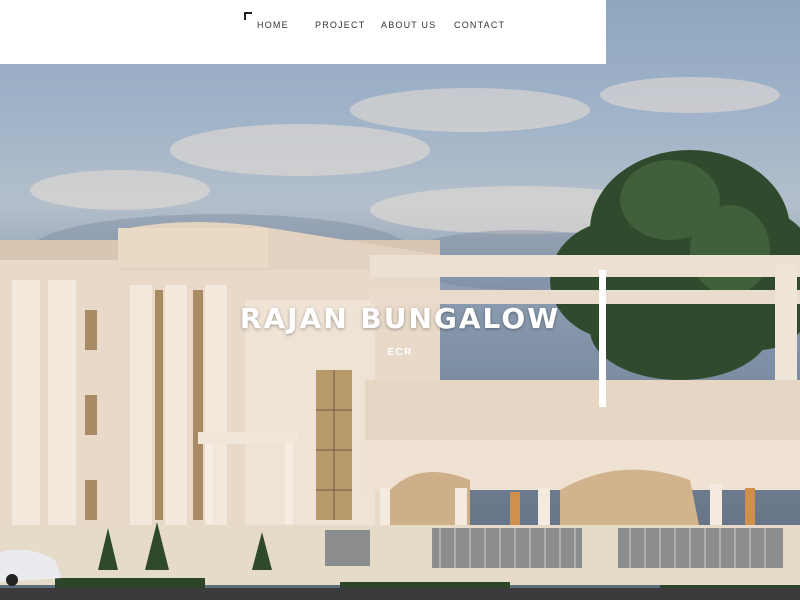  I want to click on hero-subtitle: ECR, so click(400, 352).